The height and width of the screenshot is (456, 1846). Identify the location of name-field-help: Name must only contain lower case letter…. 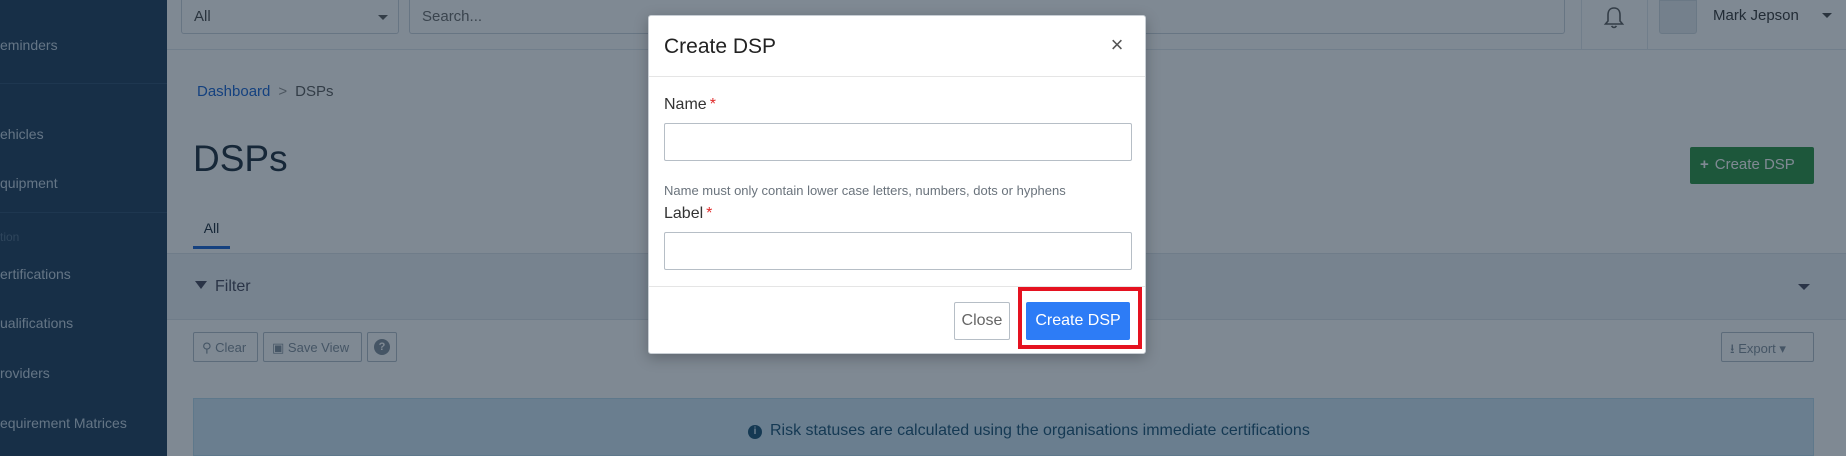
(865, 190).